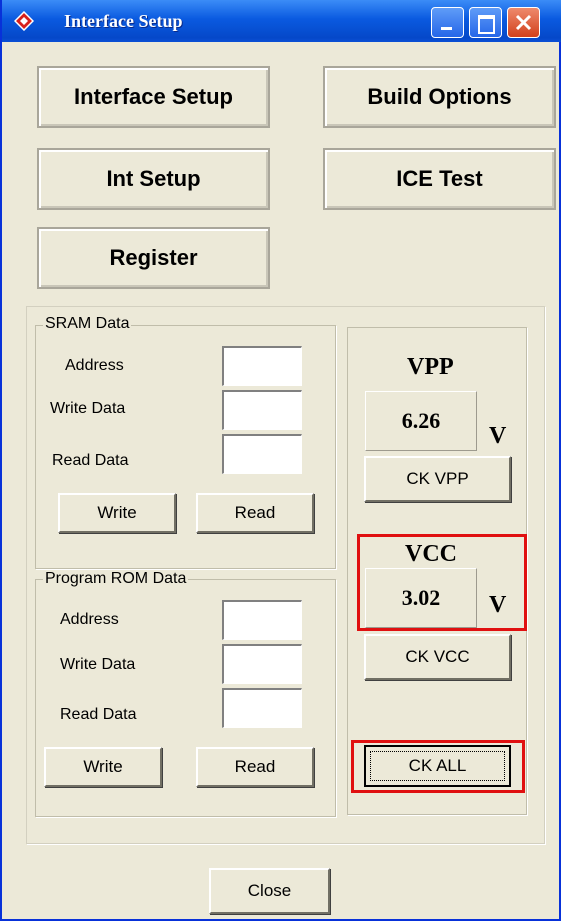 This screenshot has width=561, height=923. What do you see at coordinates (98, 714) in the screenshot?
I see `rom-read-data-label: Read Data` at bounding box center [98, 714].